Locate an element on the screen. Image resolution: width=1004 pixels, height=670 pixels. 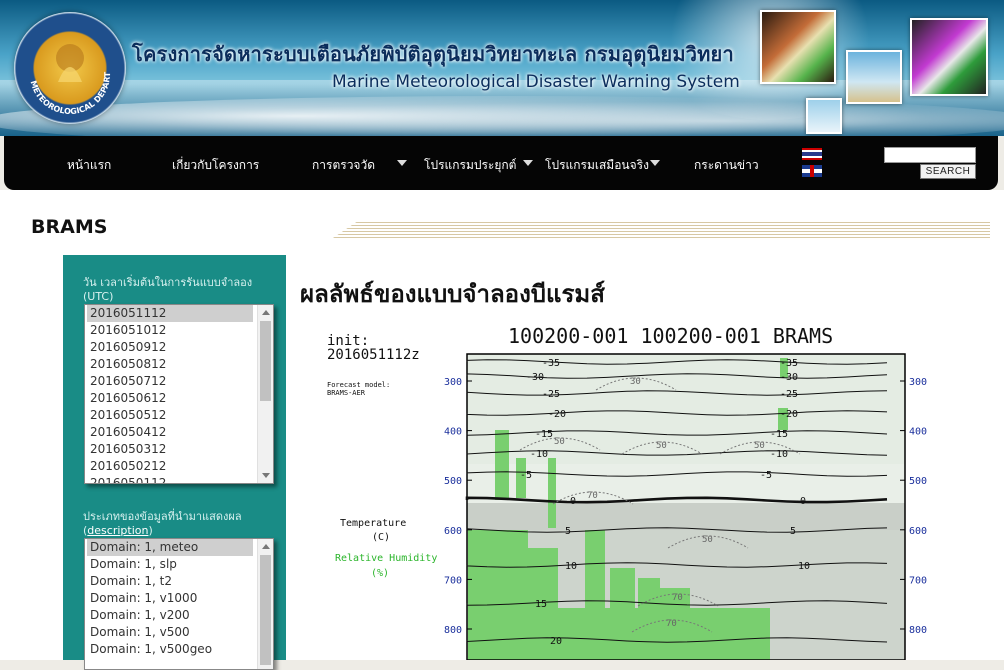
date-option: 2016050712 is located at coordinates (179, 381).